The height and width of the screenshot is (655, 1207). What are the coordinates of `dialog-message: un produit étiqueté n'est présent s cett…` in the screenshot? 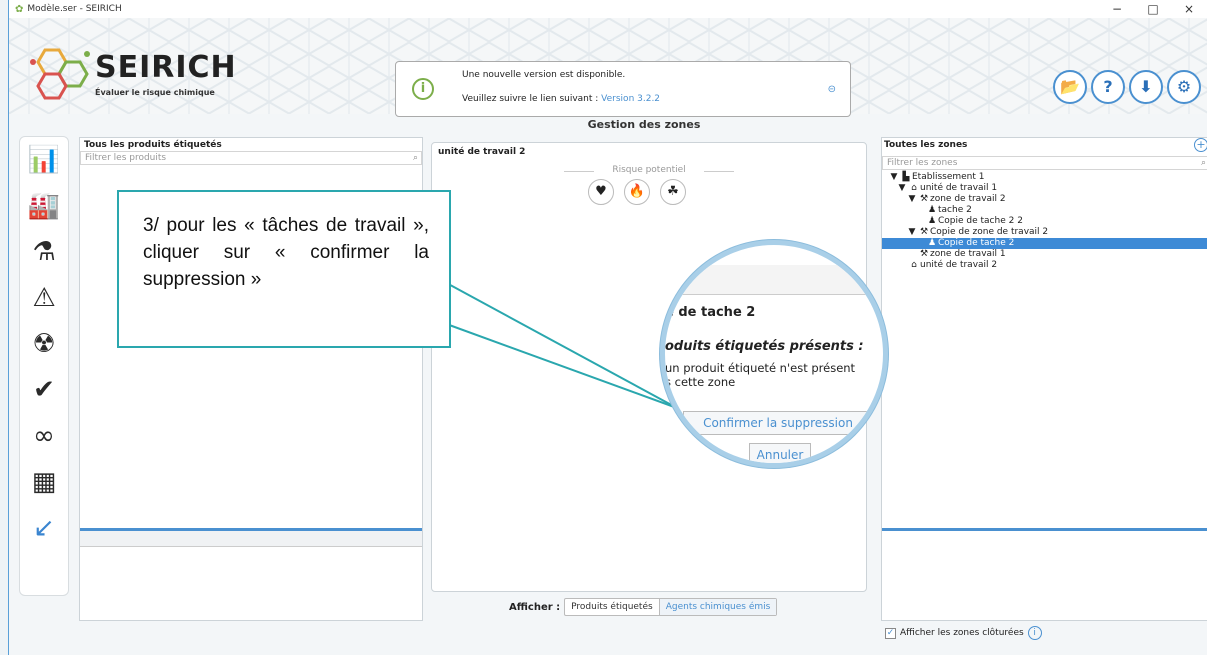 It's located at (774, 375).